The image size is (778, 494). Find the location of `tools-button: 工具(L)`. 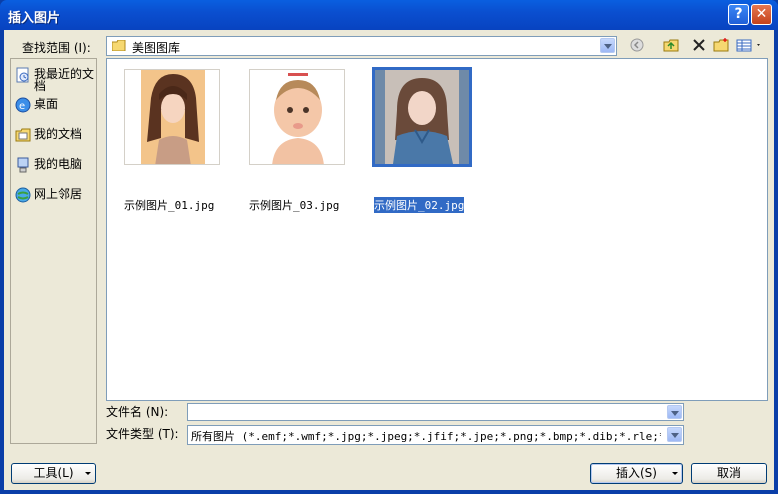

tools-button: 工具(L) is located at coordinates (53, 473).